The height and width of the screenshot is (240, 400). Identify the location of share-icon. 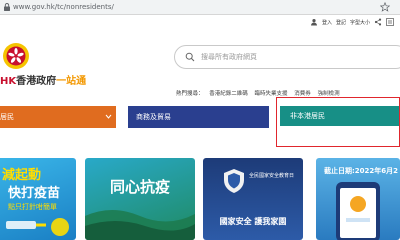
(378, 22).